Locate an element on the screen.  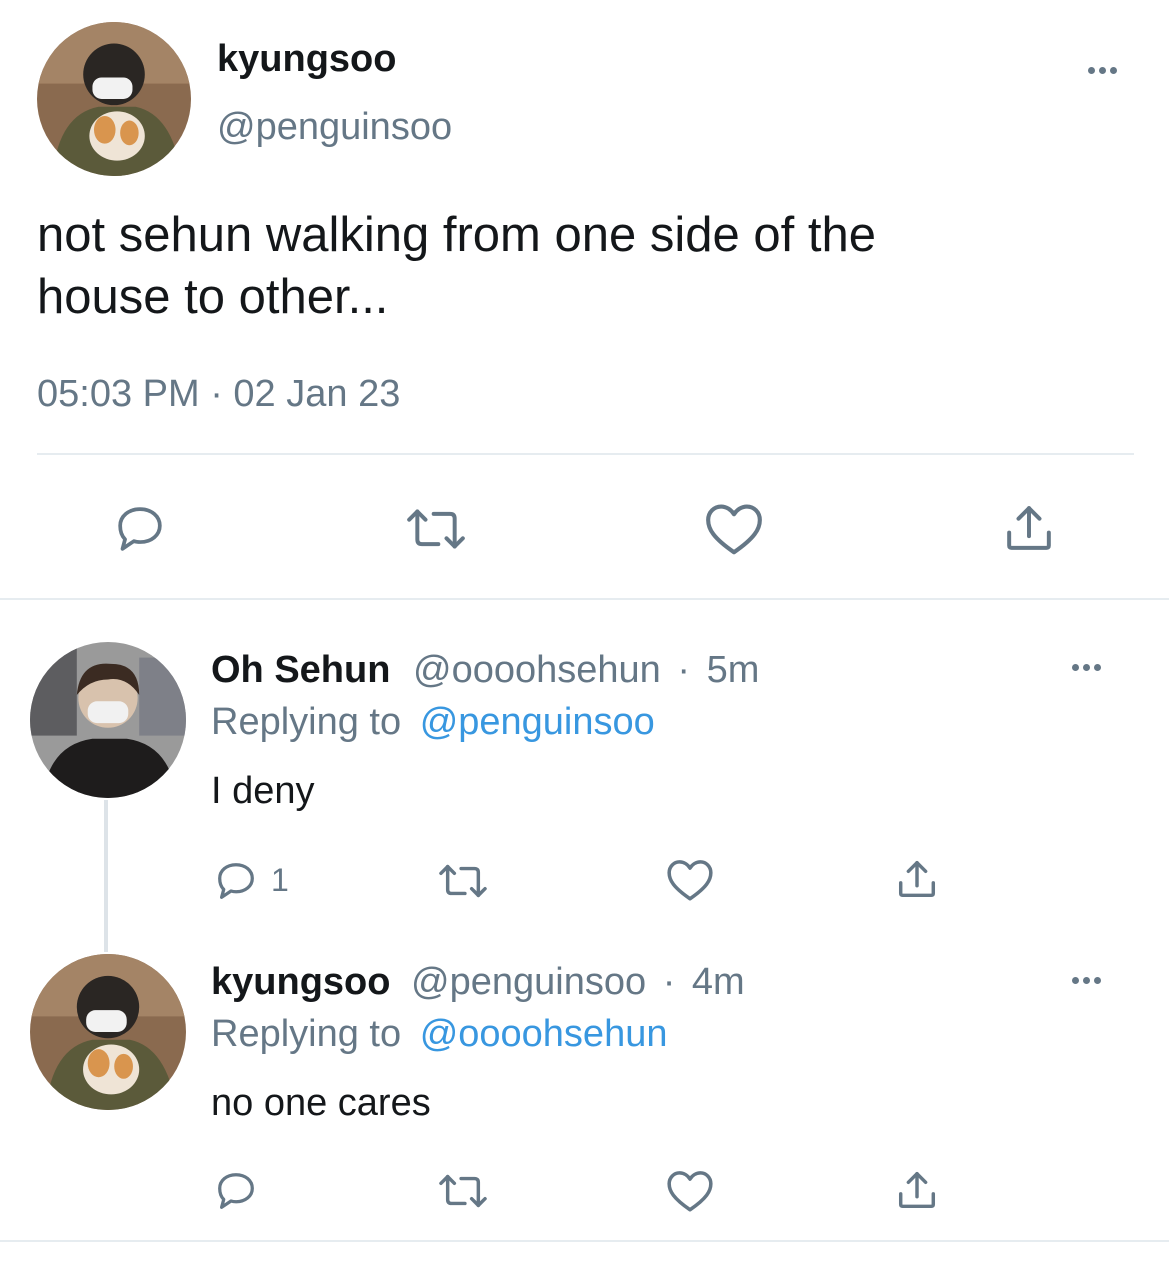
user-photo-masked-icon is located at coordinates (108, 720).